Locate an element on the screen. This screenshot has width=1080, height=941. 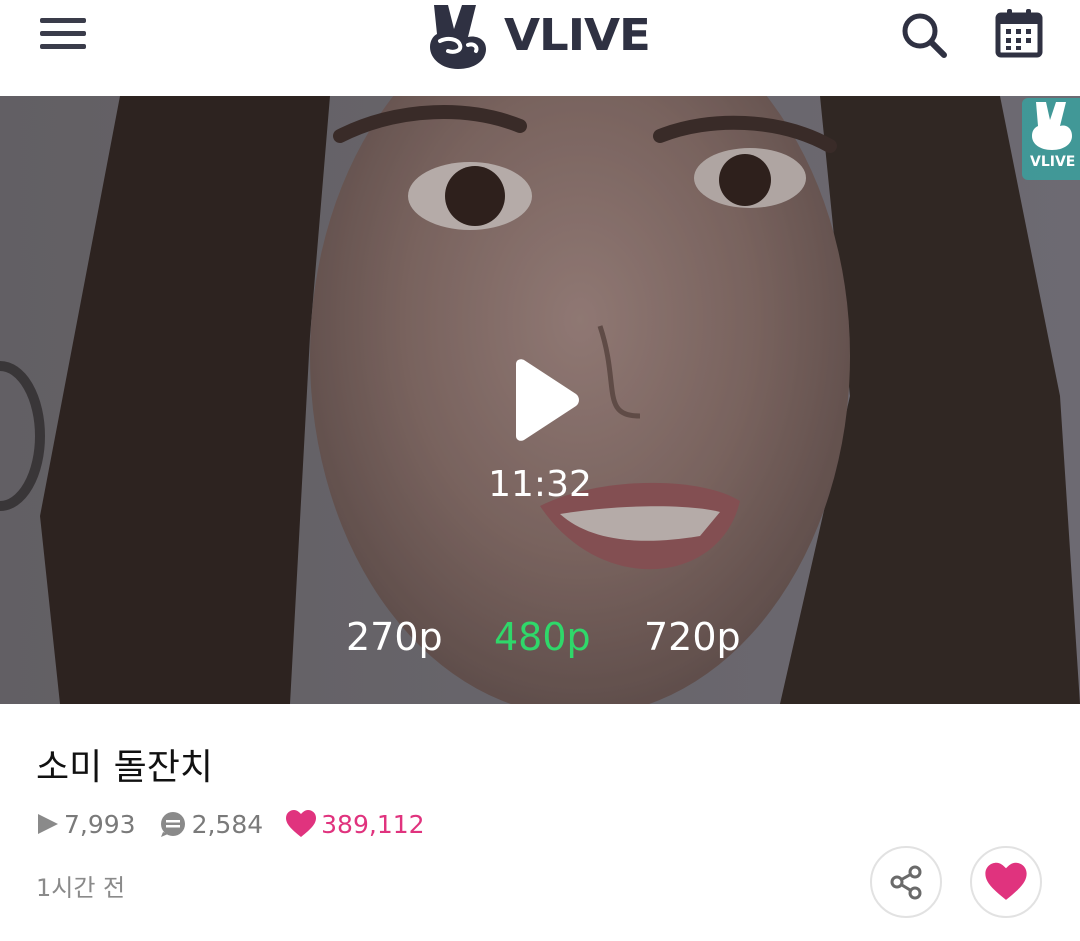
views-stat: 7,993 is located at coordinates (86, 824).